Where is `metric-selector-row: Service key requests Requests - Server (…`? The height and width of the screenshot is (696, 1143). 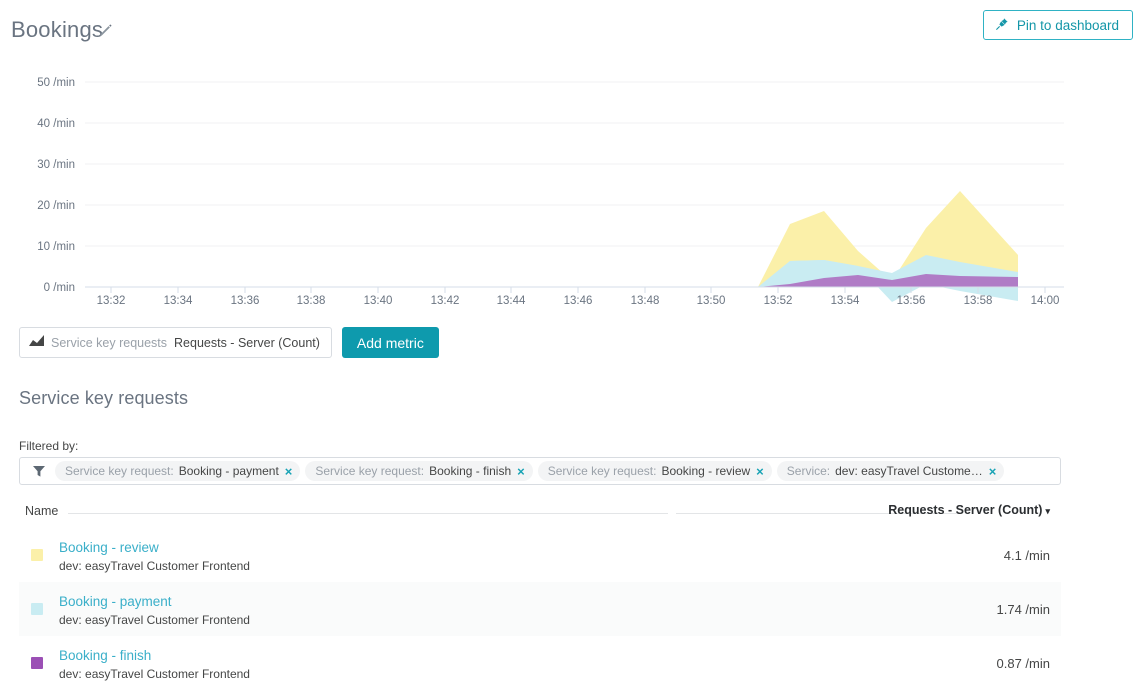
metric-selector-row: Service key requests Requests - Server (… is located at coordinates (229, 342).